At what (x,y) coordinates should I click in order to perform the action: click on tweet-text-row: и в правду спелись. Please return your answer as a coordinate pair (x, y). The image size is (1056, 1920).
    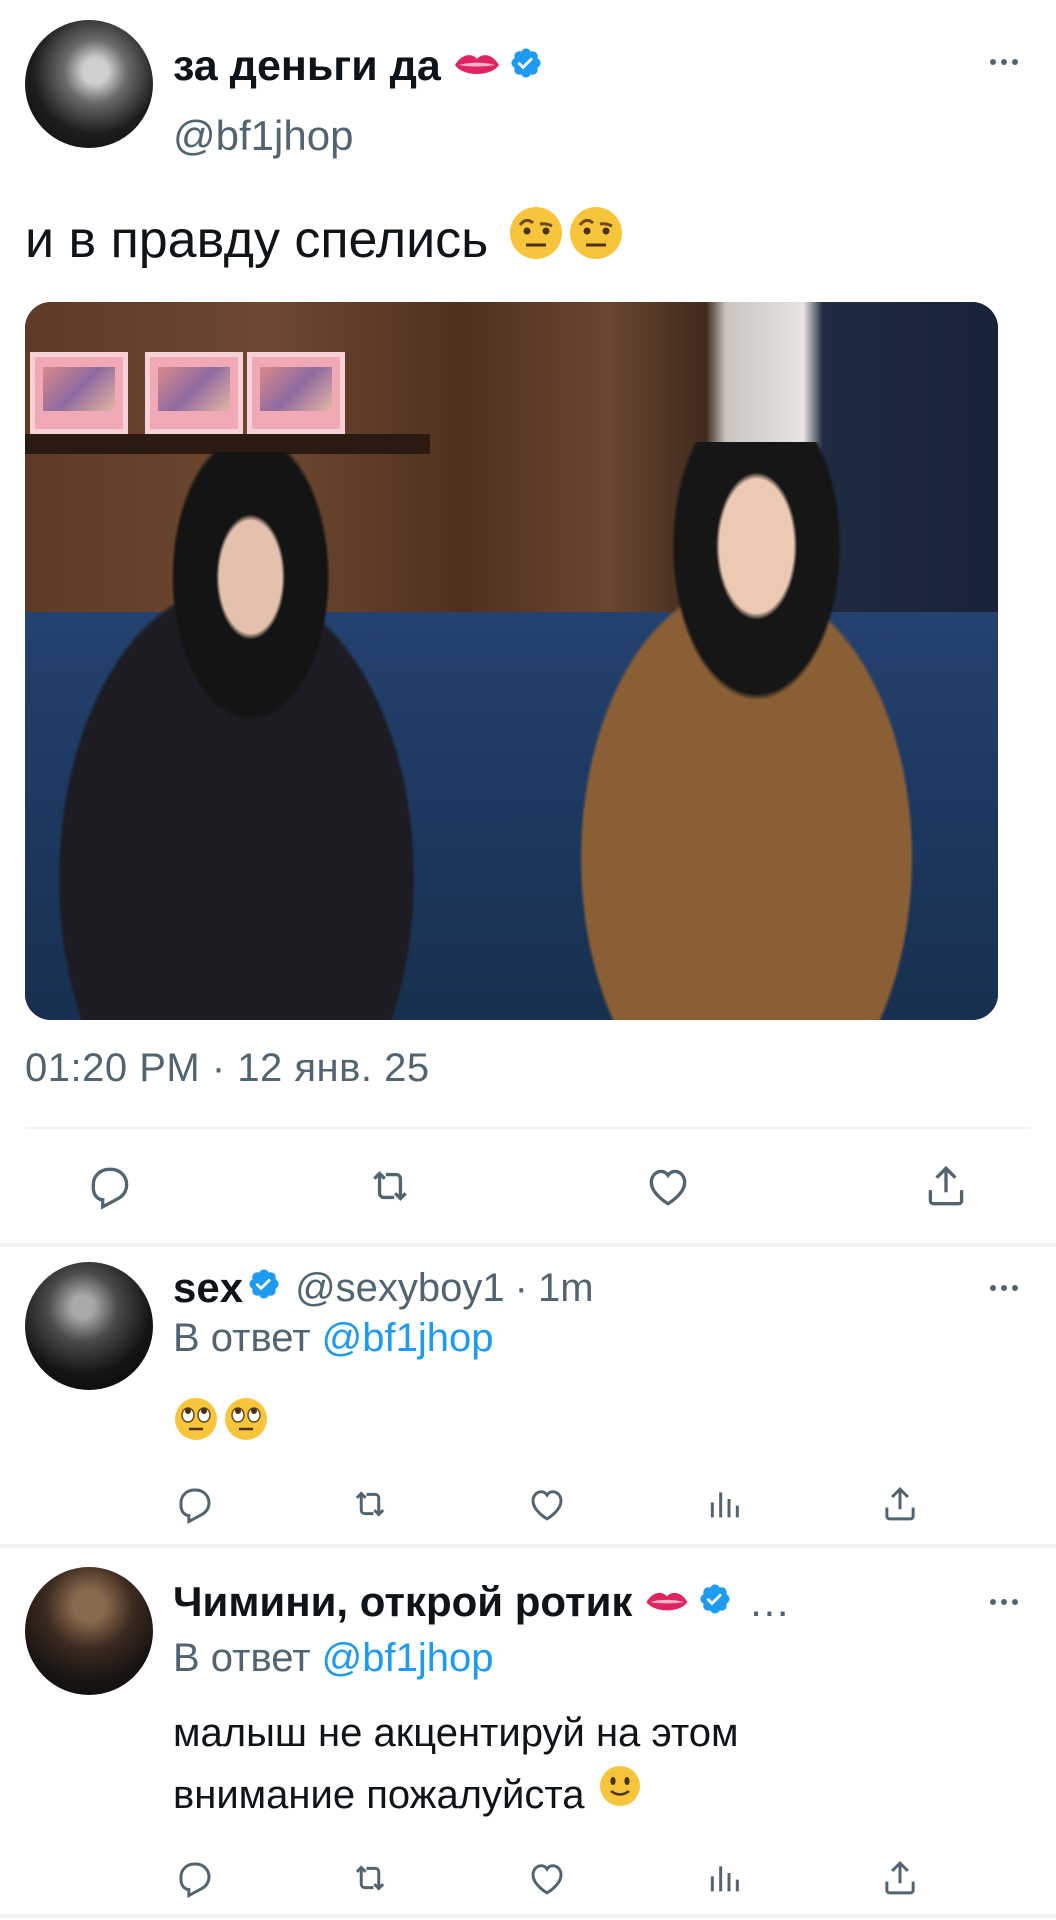
    Looking at the image, I should click on (324, 239).